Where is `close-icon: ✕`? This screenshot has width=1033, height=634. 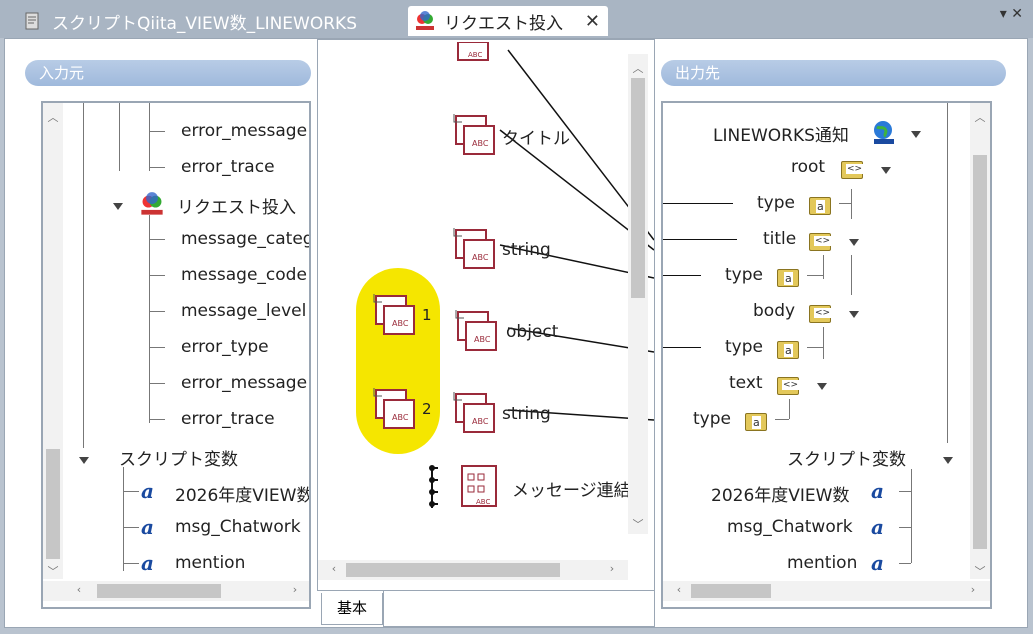
close-icon: ✕ is located at coordinates (592, 21).